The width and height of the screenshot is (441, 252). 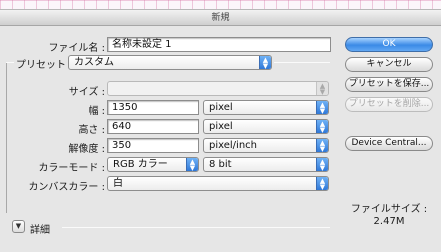 What do you see at coordinates (96, 111) in the screenshot?
I see `width-label: 幅 :` at bounding box center [96, 111].